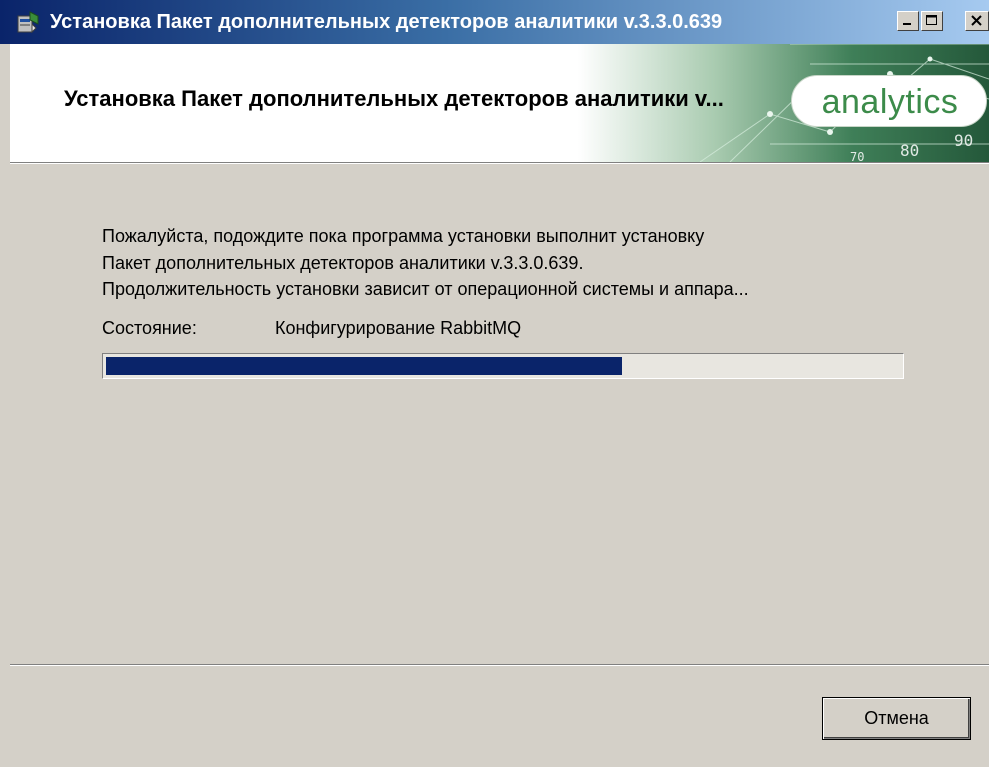 The image size is (989, 767). I want to click on footer-divider-highlight, so click(499, 665).